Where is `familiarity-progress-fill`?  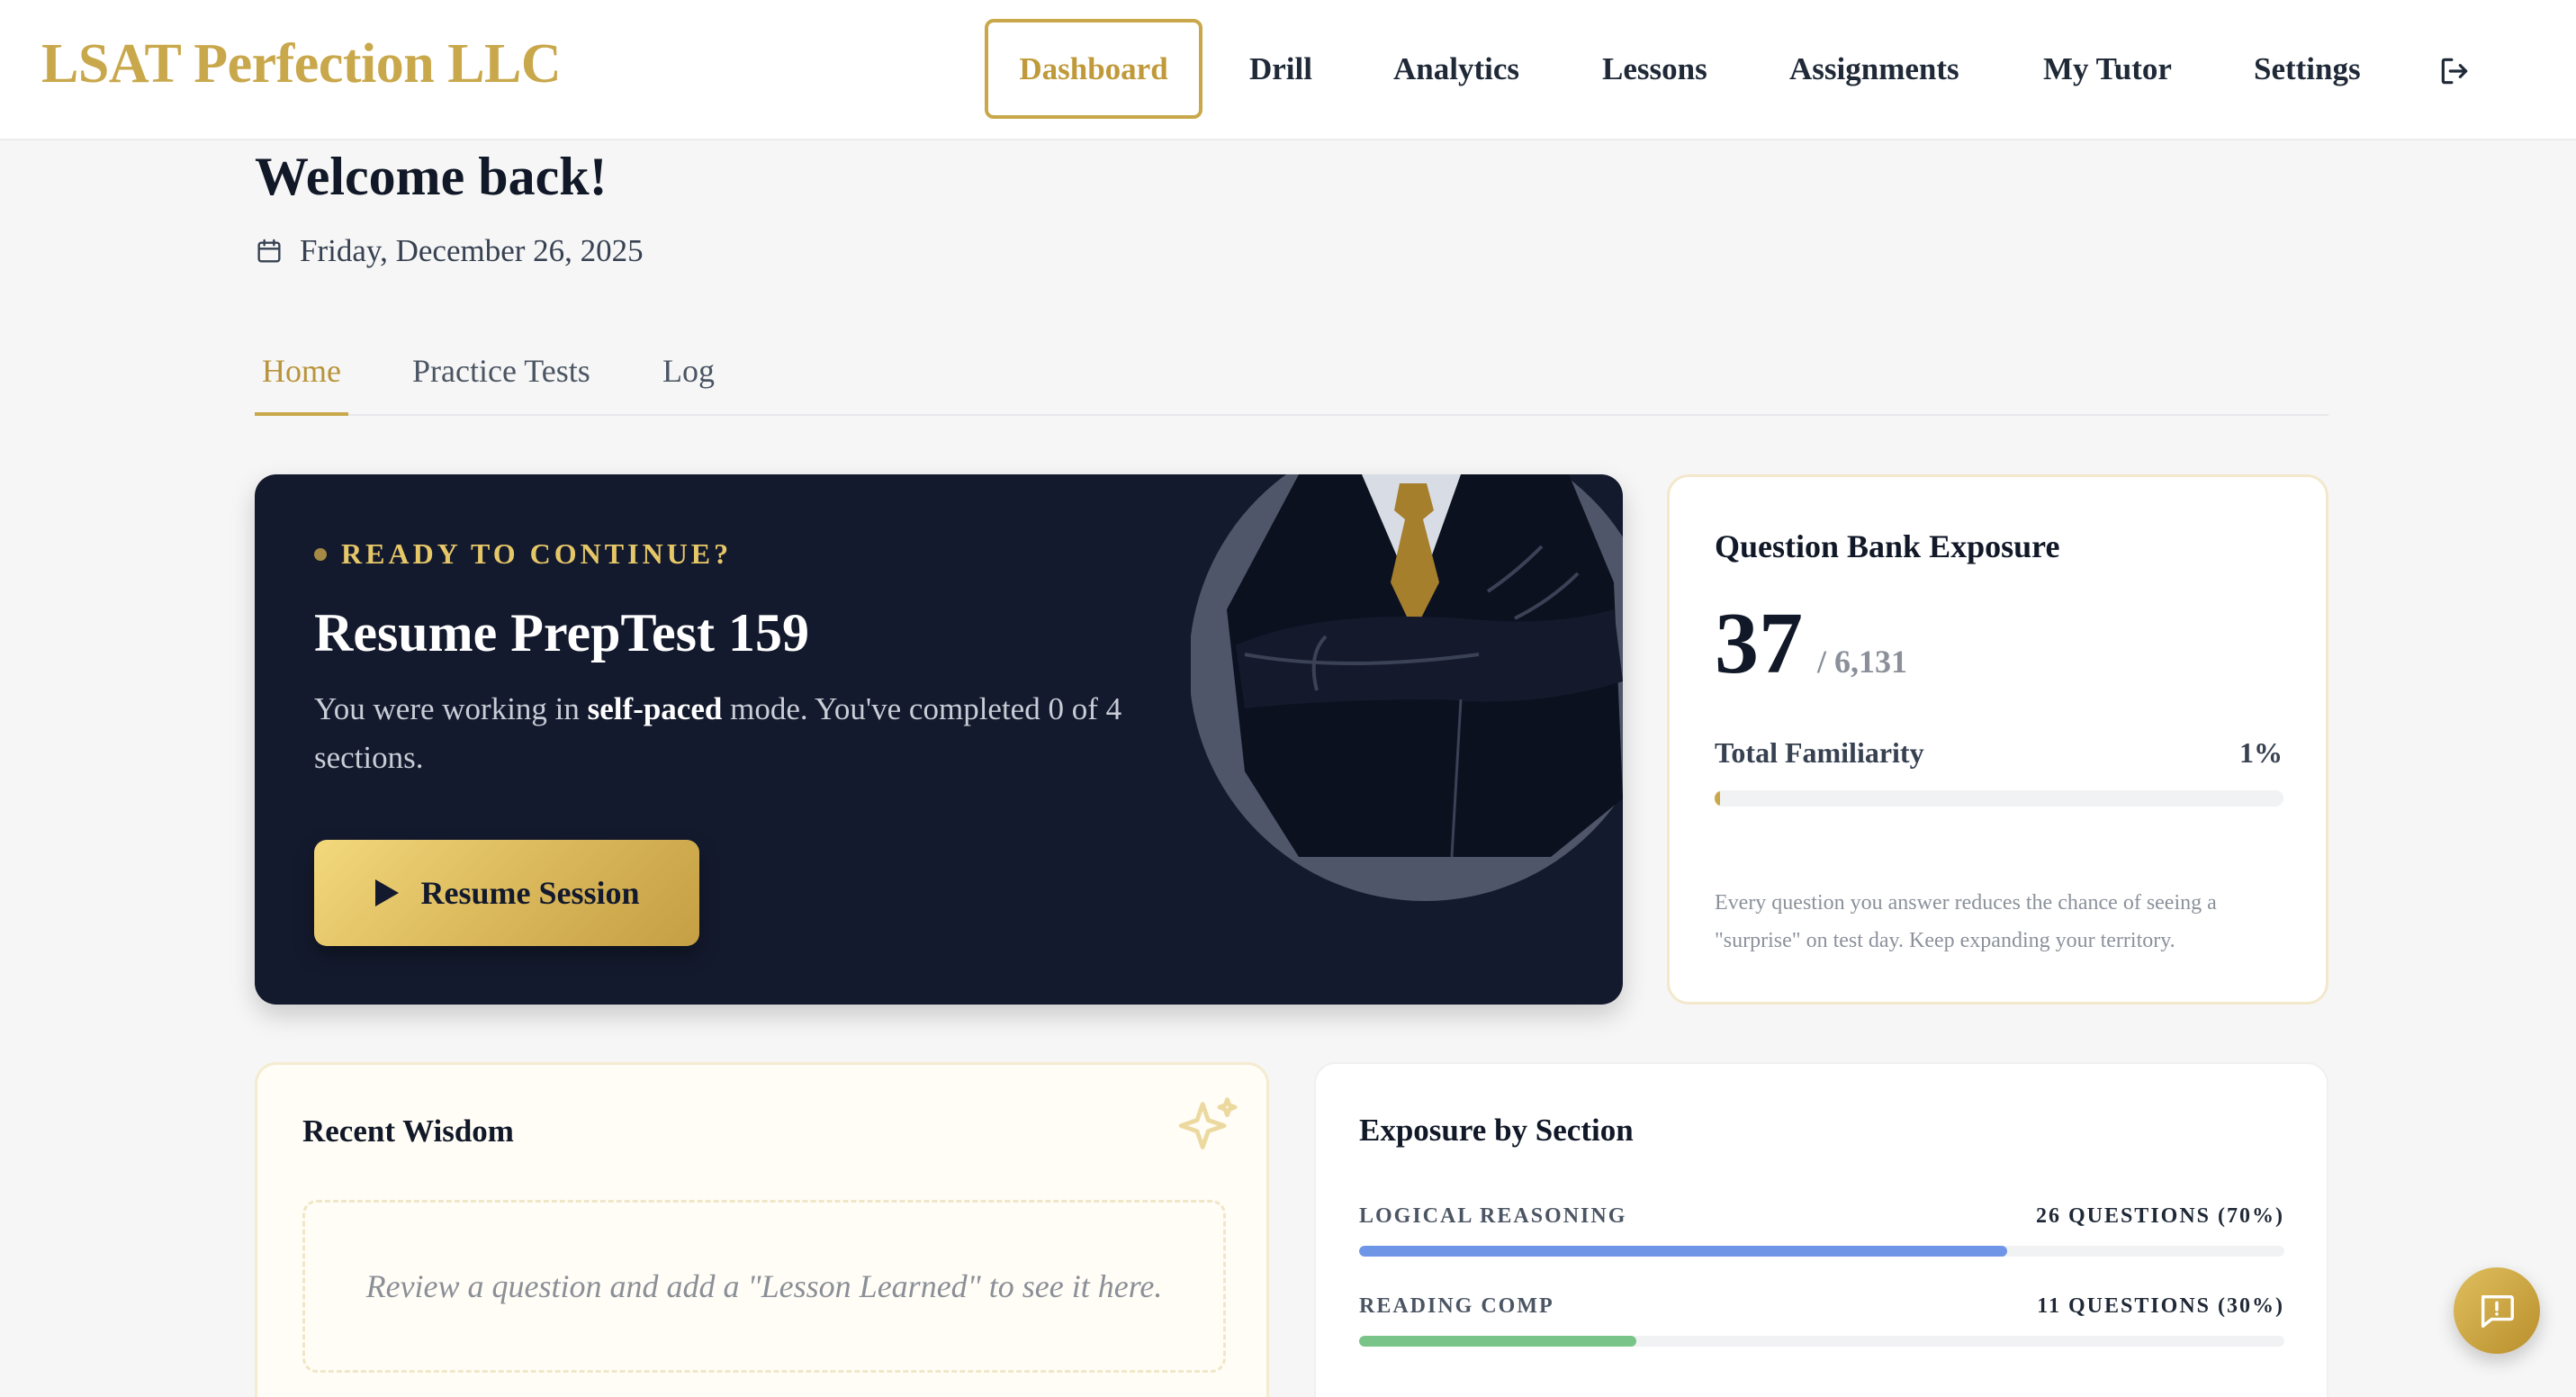 familiarity-progress-fill is located at coordinates (1718, 798).